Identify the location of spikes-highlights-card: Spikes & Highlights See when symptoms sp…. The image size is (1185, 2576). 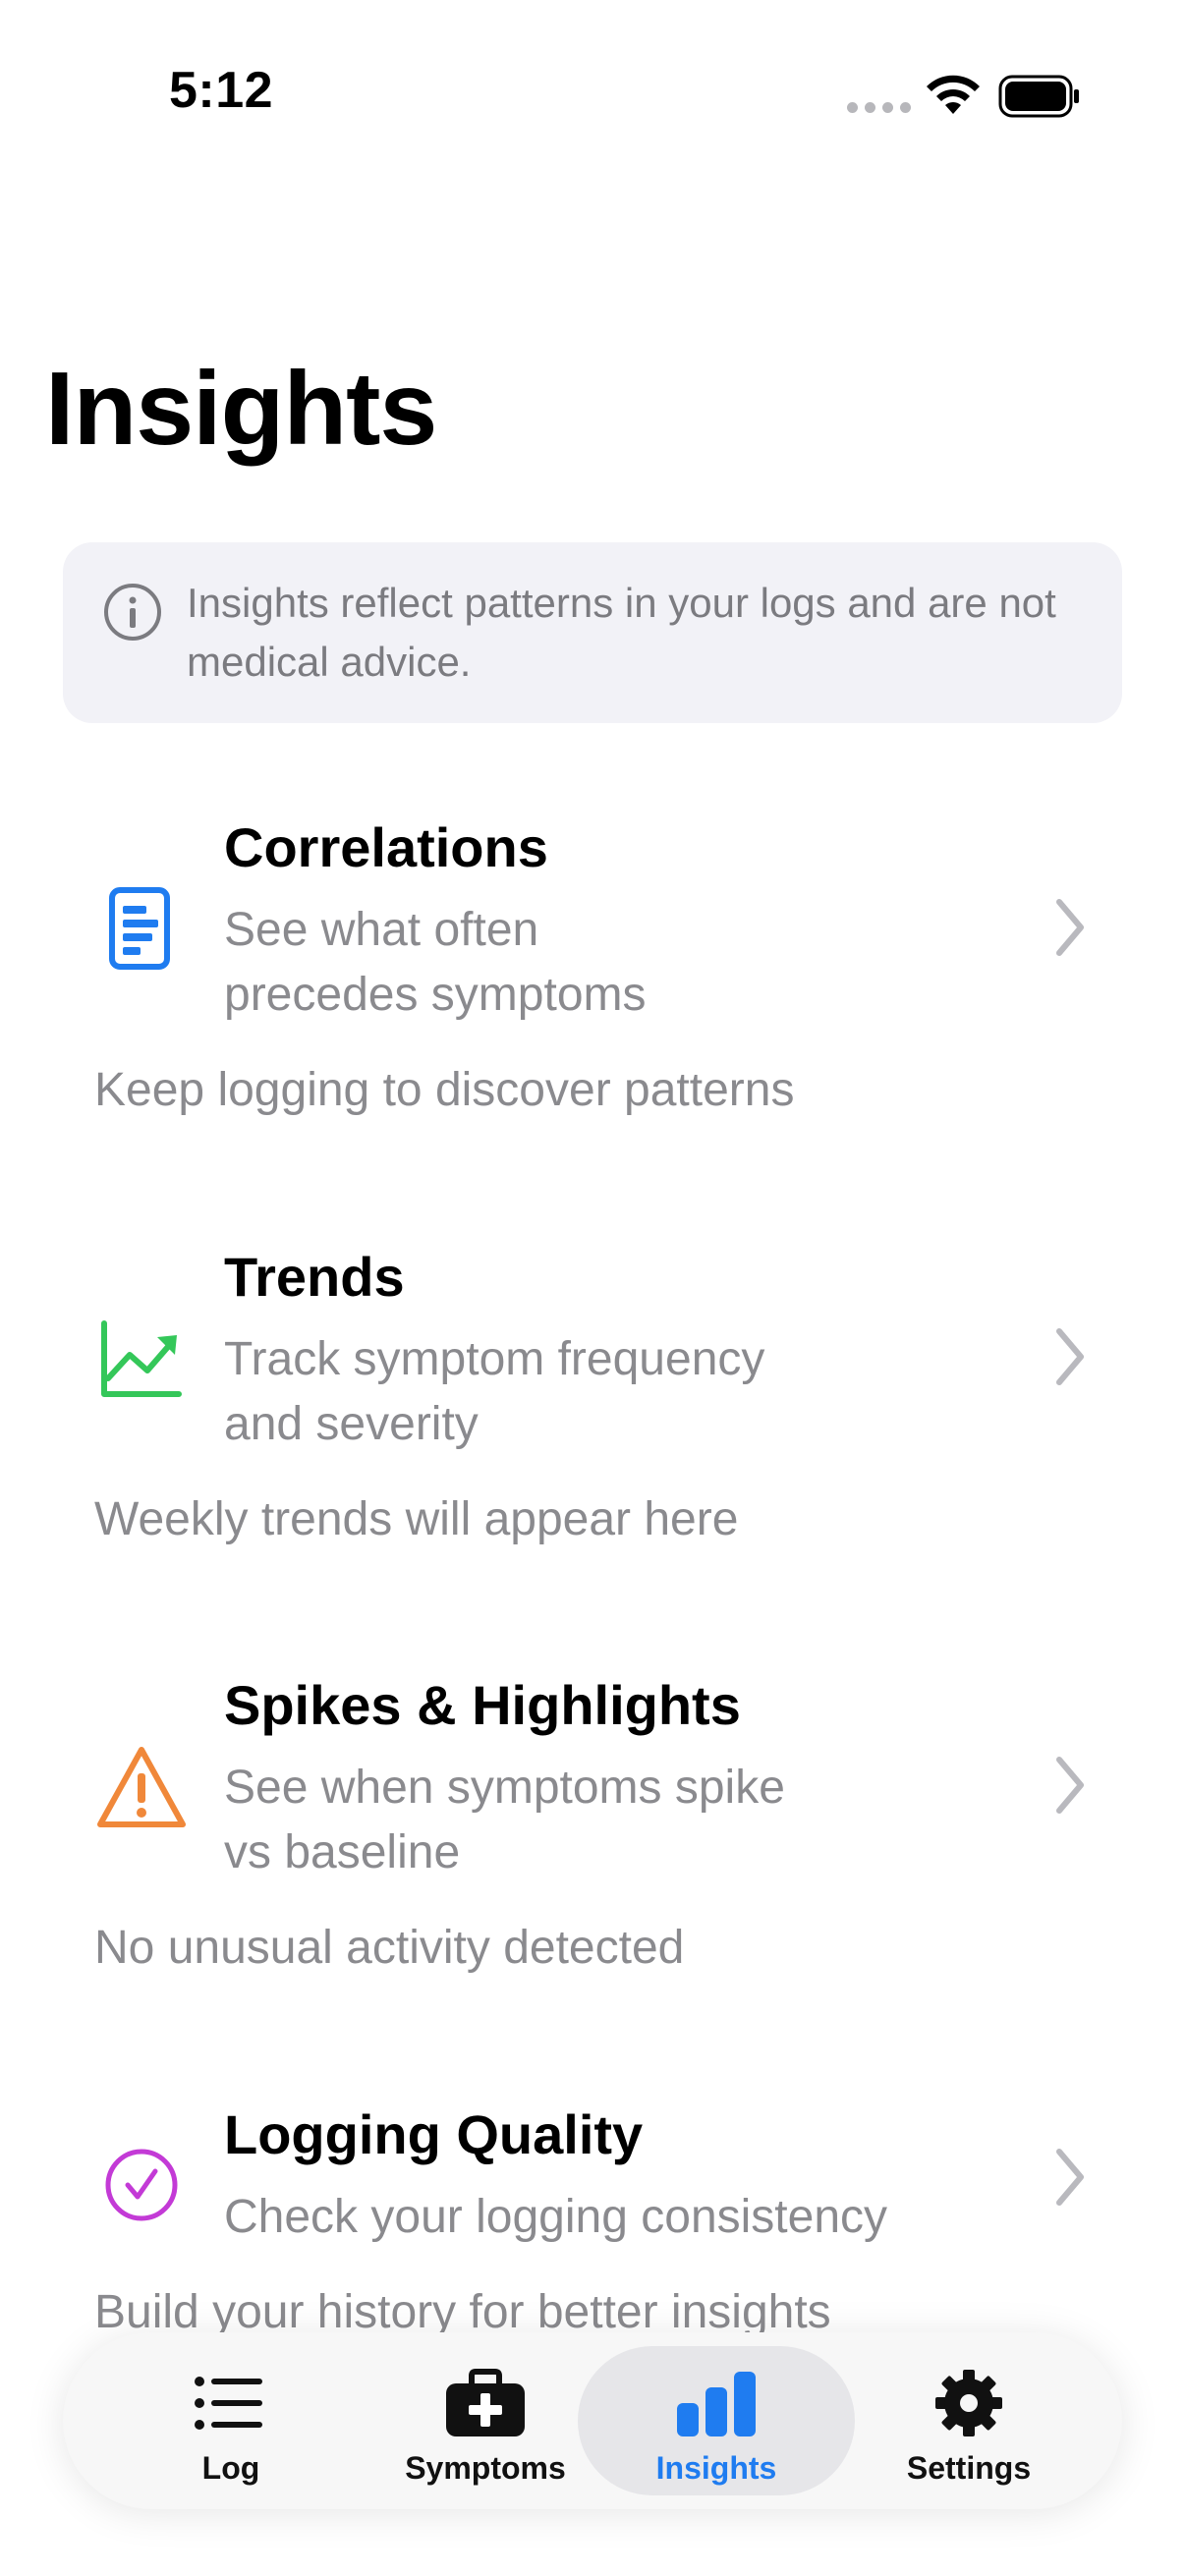
(592, 1835).